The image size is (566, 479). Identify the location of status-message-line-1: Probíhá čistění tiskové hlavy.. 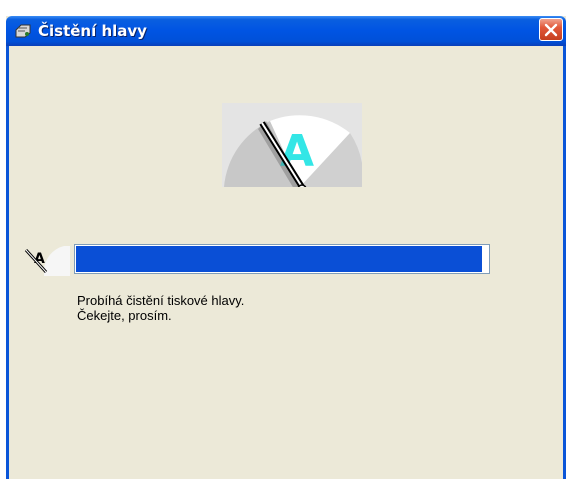
(161, 300).